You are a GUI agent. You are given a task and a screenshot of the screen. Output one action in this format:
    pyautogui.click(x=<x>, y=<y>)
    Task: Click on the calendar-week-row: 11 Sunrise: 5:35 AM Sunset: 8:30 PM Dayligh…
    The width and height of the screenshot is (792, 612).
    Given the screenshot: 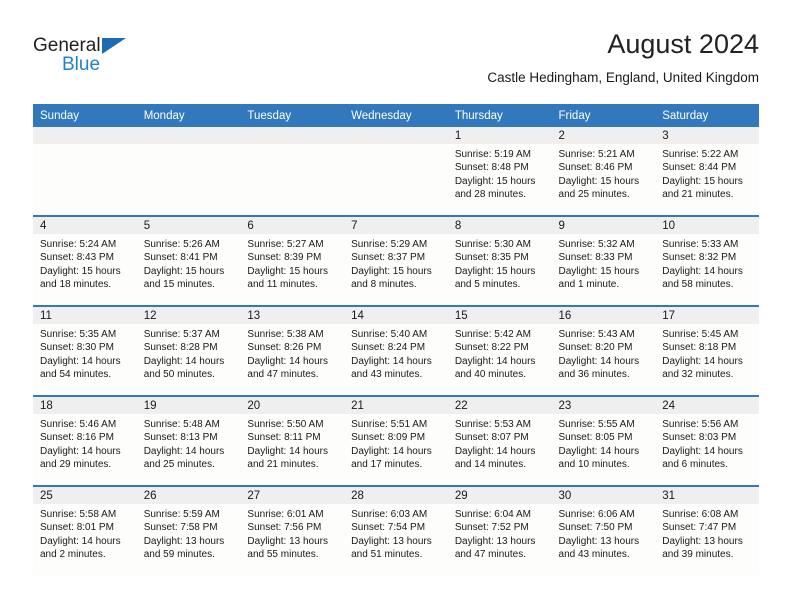 What is the action you would take?
    pyautogui.click(x=396, y=350)
    